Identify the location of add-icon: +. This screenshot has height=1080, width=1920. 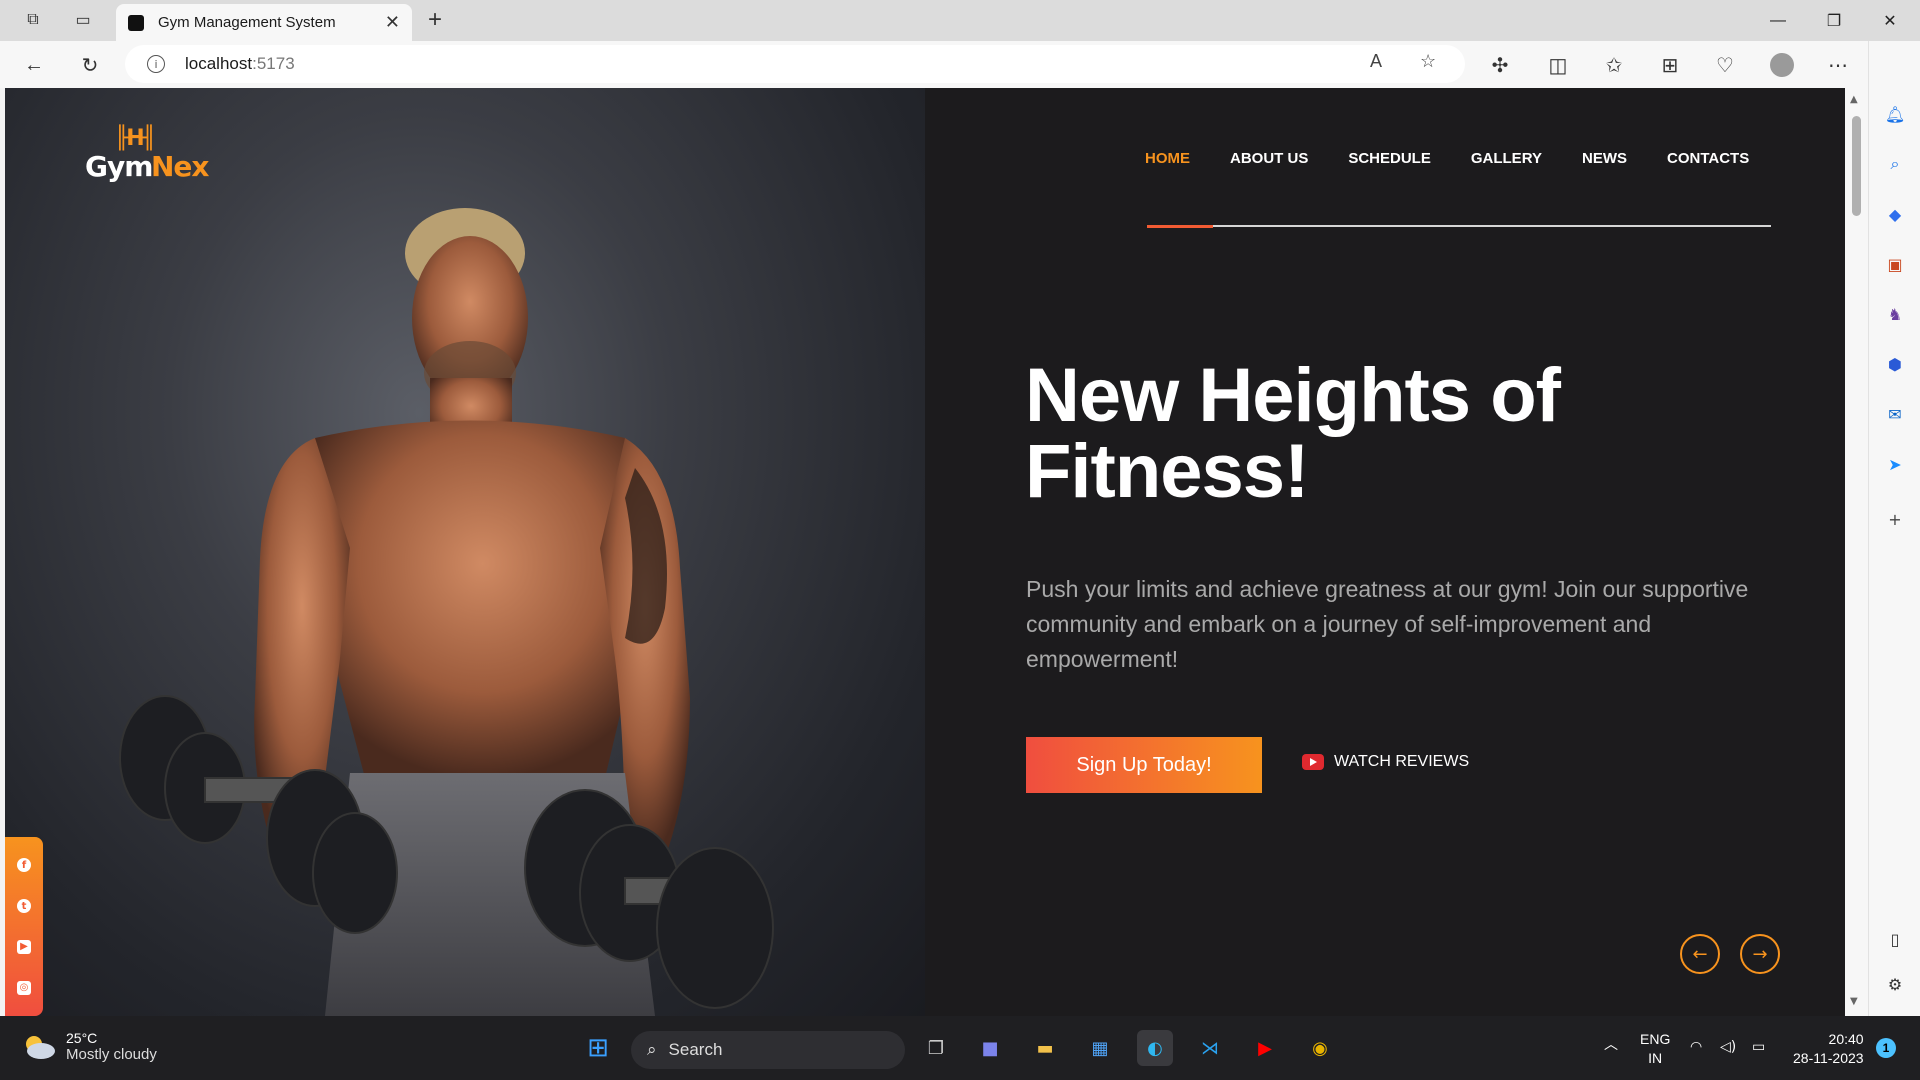
(1895, 519).